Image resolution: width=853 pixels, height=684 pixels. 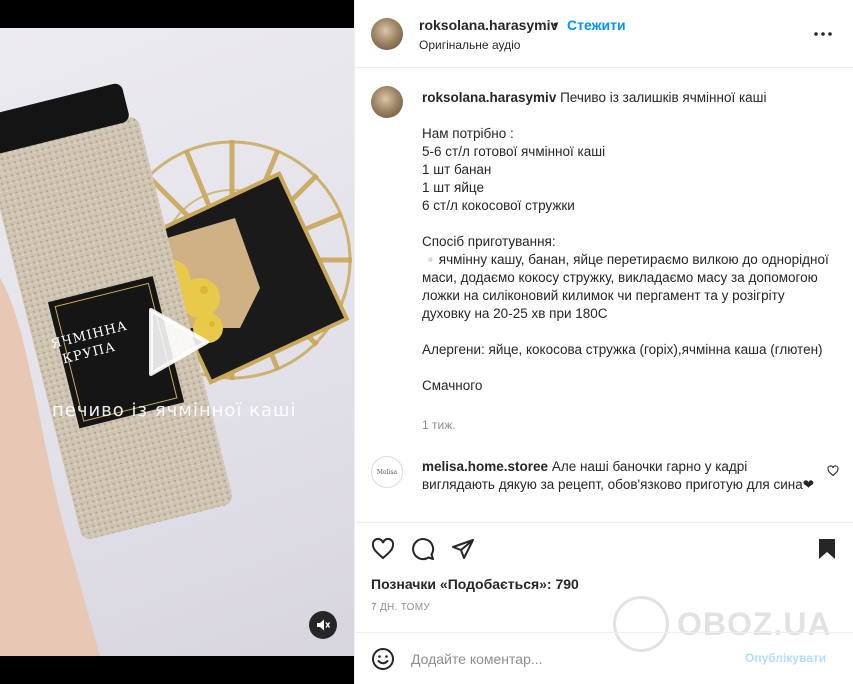 What do you see at coordinates (488, 25) in the screenshot?
I see `author-username: roksolana.harasymiv` at bounding box center [488, 25].